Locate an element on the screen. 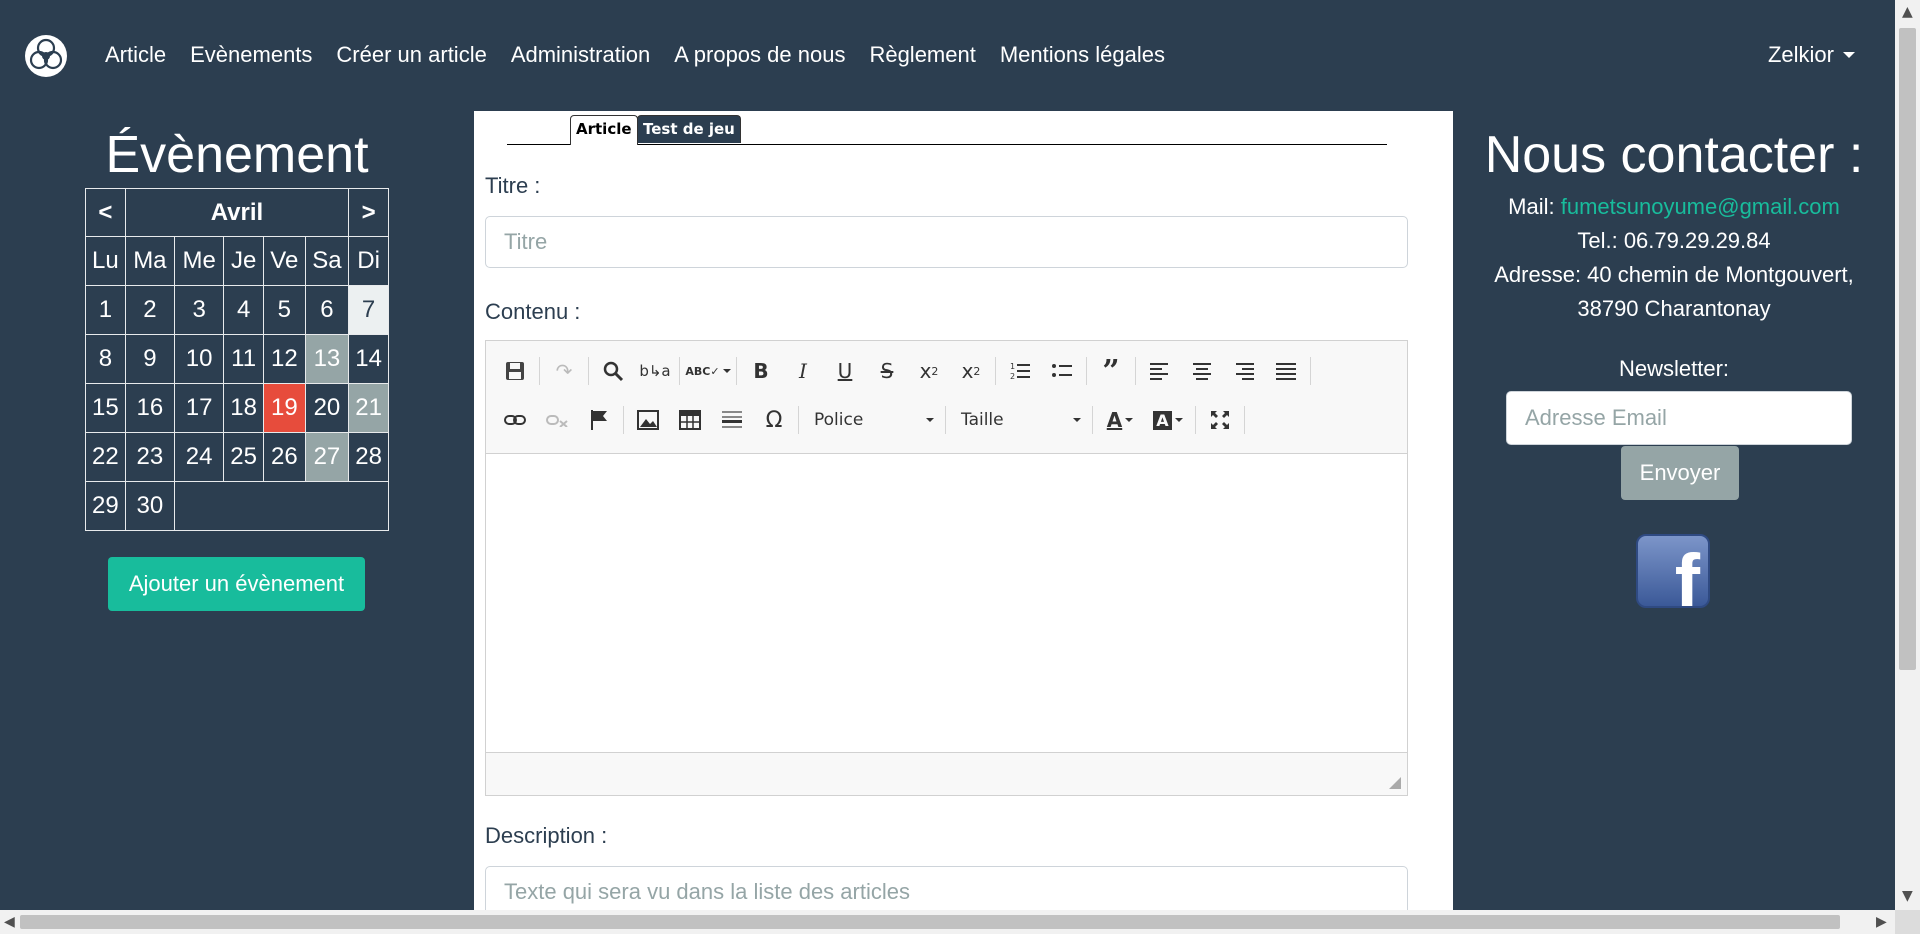 This screenshot has height=934, width=1920. horizontal-scrollbar: ◀ ▶ is located at coordinates (947, 922).